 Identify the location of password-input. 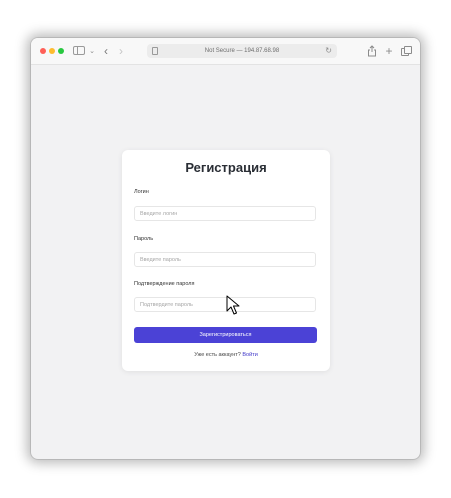
(225, 259).